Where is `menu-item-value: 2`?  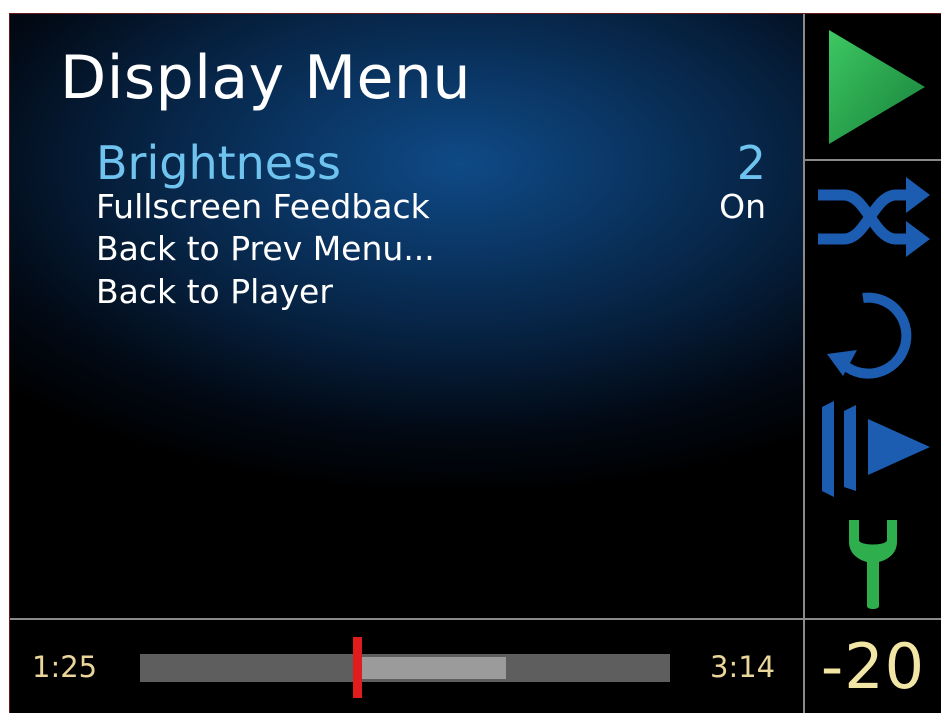
menu-item-value: 2 is located at coordinates (751, 163).